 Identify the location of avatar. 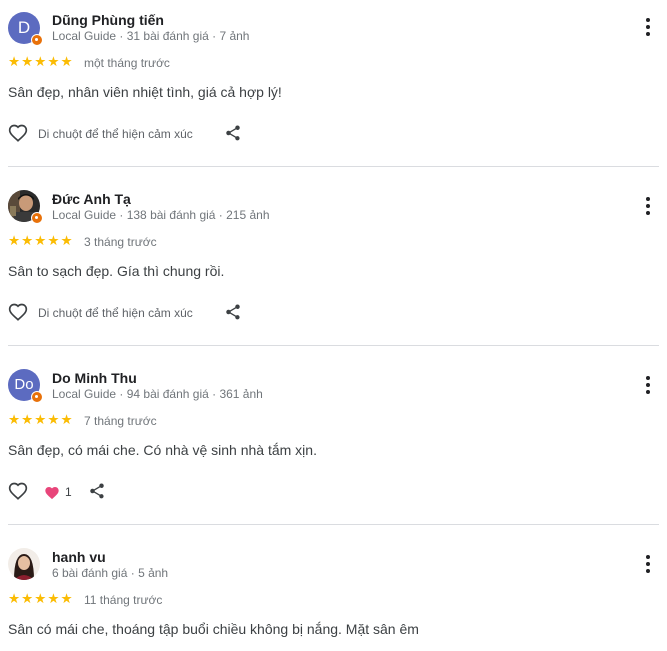
(24, 564).